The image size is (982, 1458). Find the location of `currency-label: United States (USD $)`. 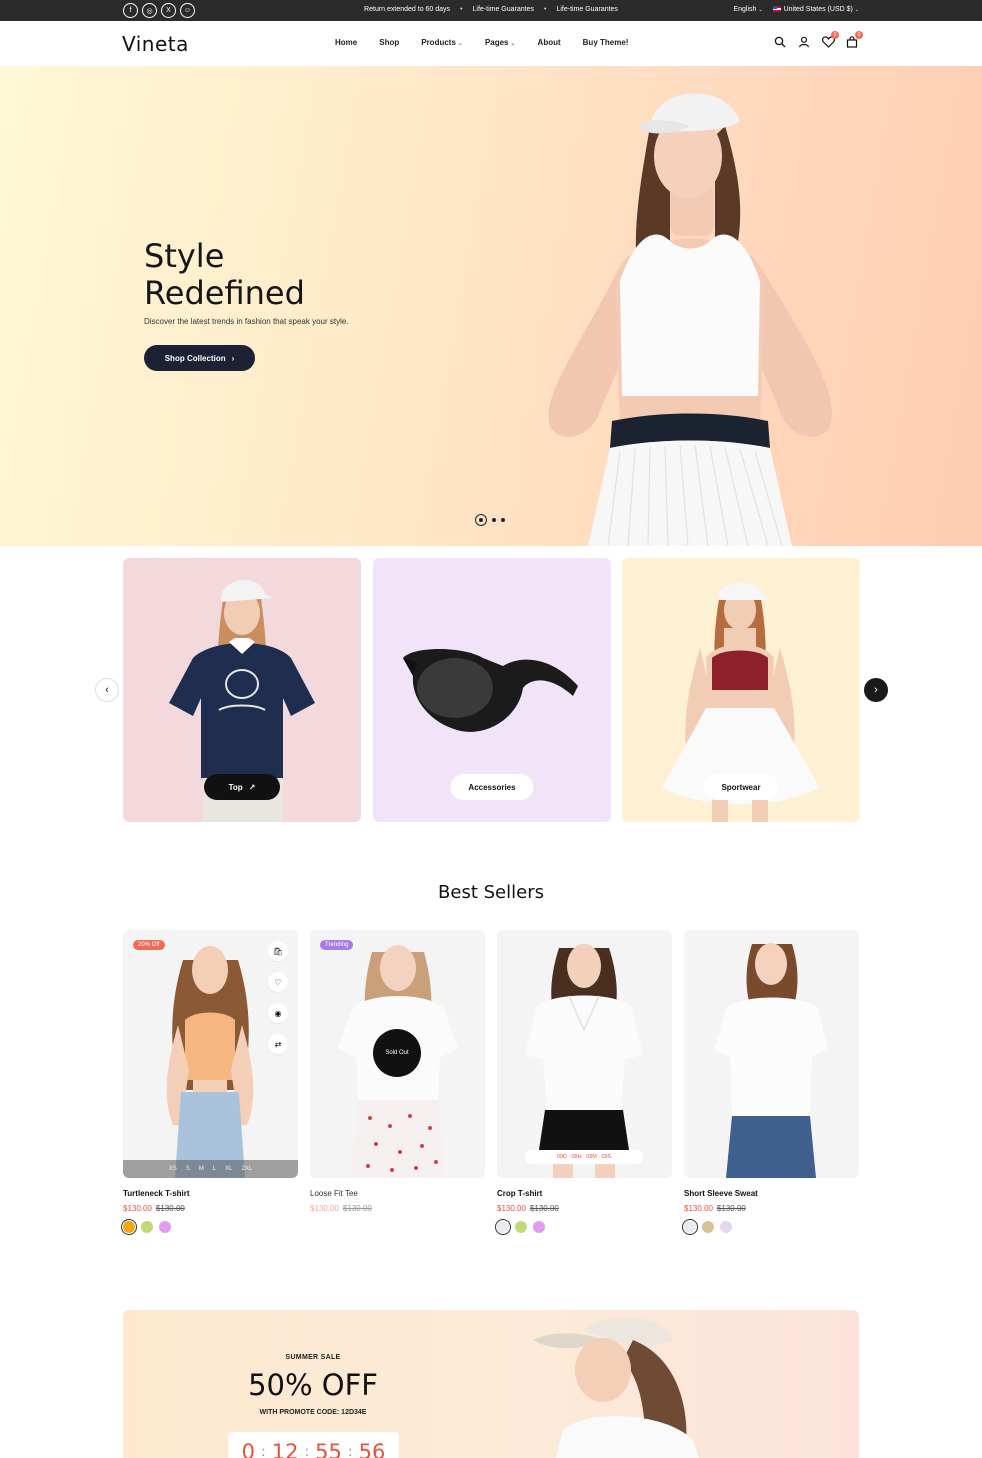

currency-label: United States (USD $) is located at coordinates (818, 9).